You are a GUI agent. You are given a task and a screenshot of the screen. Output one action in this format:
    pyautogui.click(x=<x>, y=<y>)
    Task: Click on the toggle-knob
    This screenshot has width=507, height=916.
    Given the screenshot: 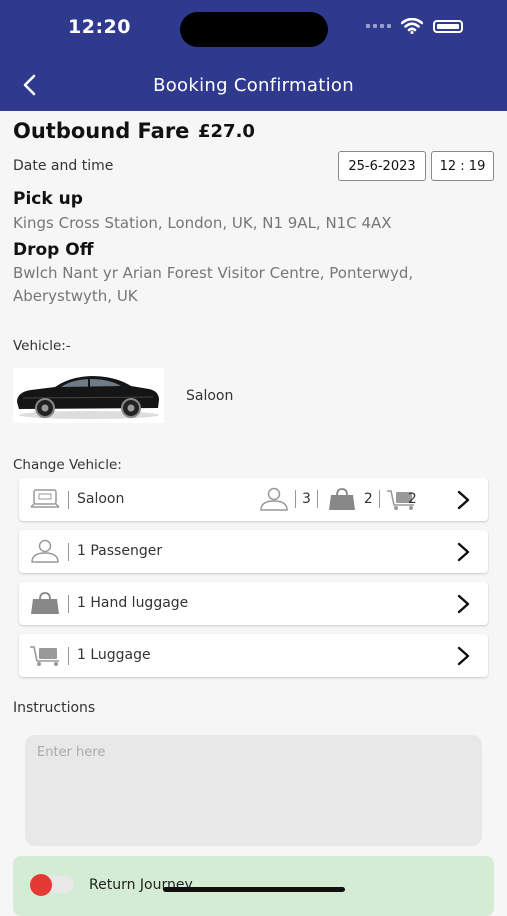 What is the action you would take?
    pyautogui.click(x=41, y=885)
    